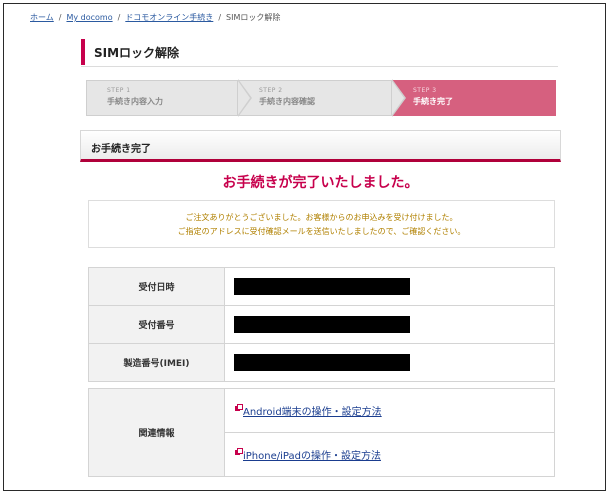 This screenshot has width=609, height=494. What do you see at coordinates (253, 17) in the screenshot?
I see `breadcrumb-current: SIMロック解除` at bounding box center [253, 17].